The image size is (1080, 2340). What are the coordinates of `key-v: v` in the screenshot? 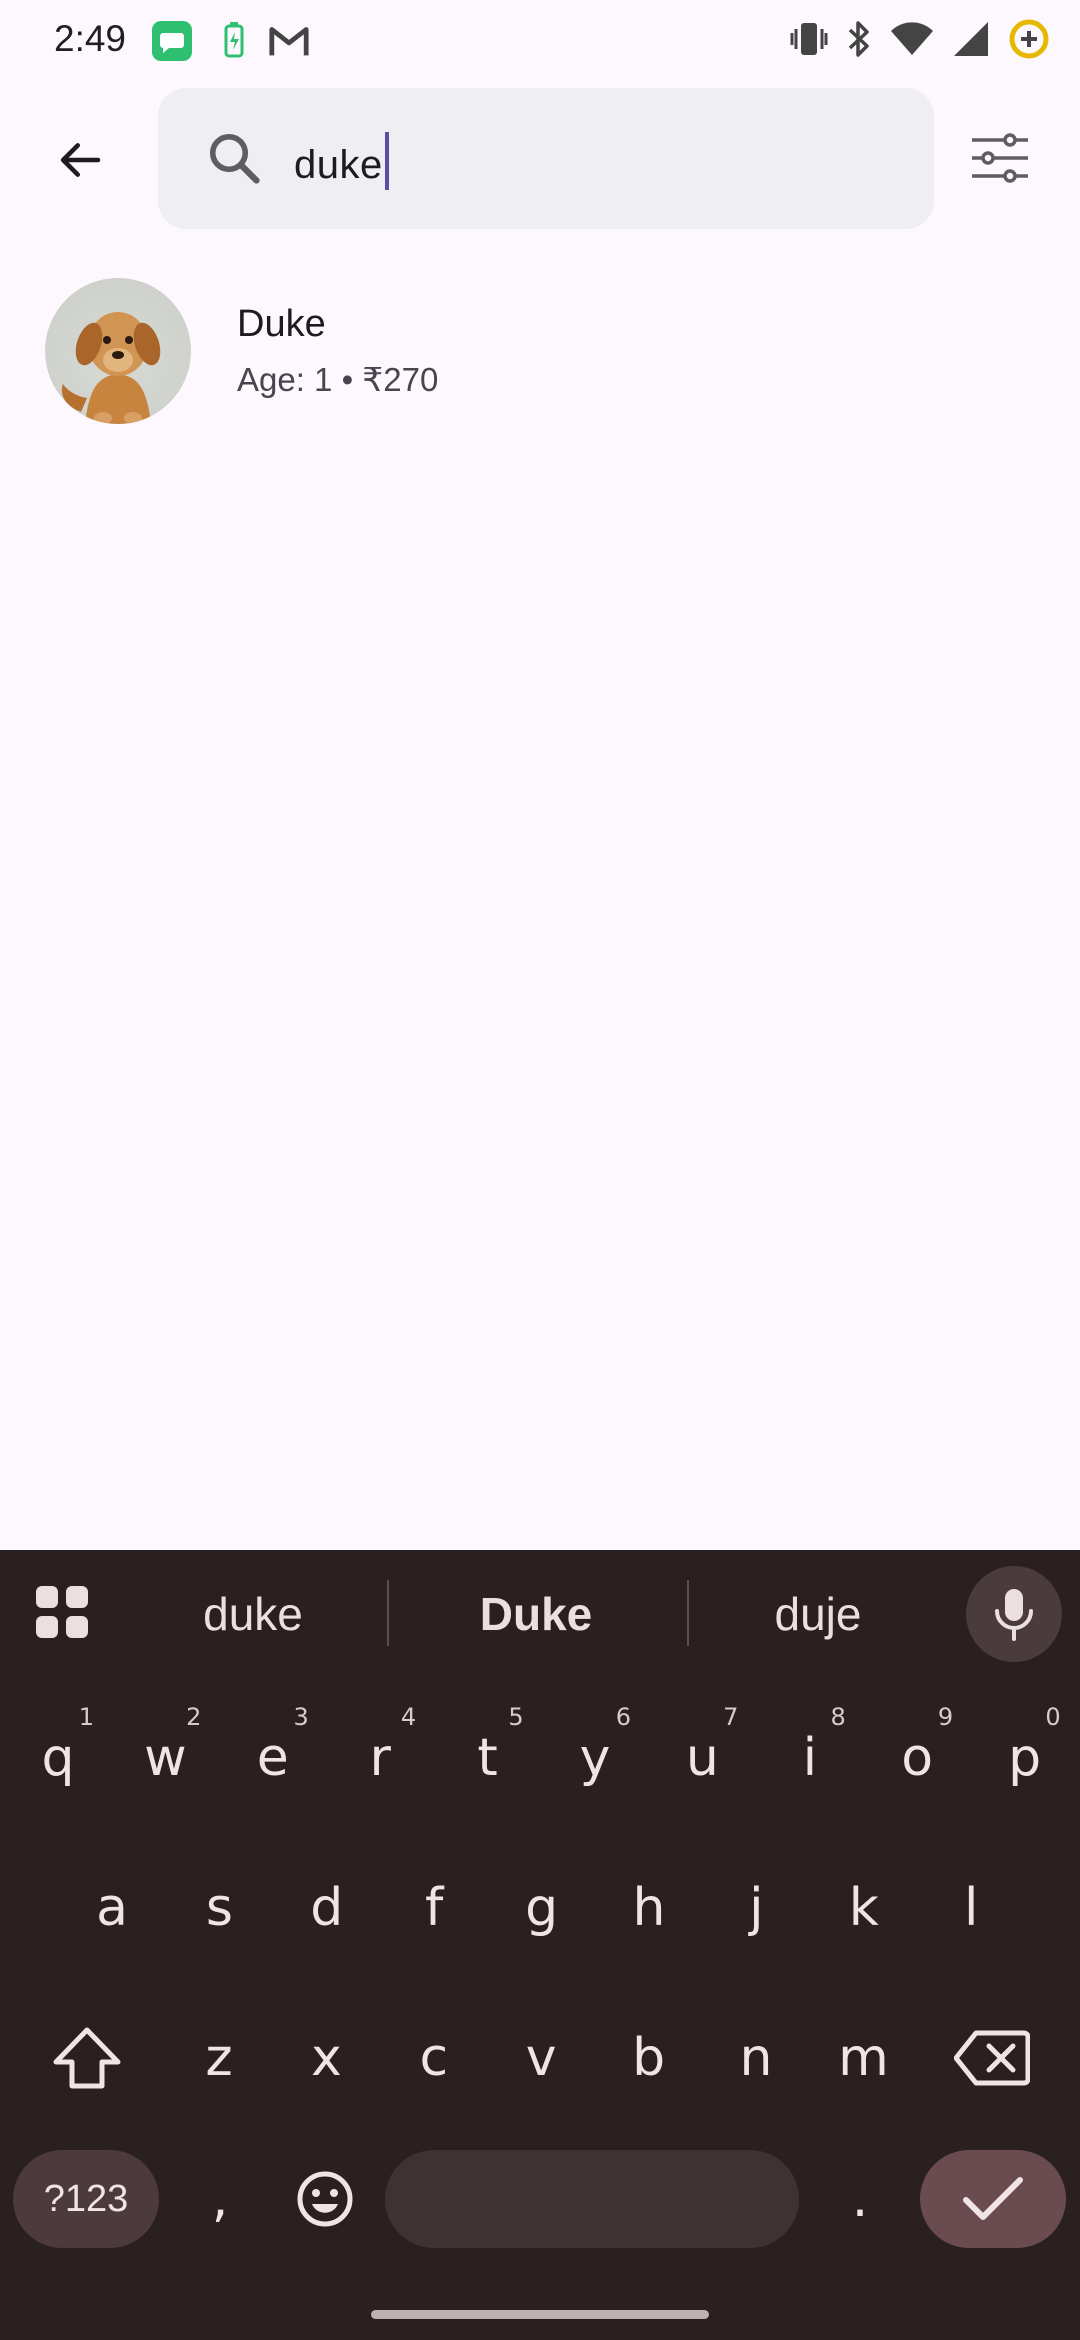 It's located at (541, 2058).